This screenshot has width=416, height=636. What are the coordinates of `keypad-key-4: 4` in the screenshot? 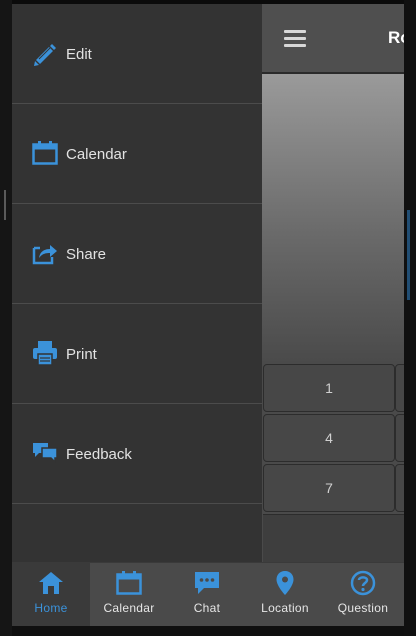 It's located at (329, 438).